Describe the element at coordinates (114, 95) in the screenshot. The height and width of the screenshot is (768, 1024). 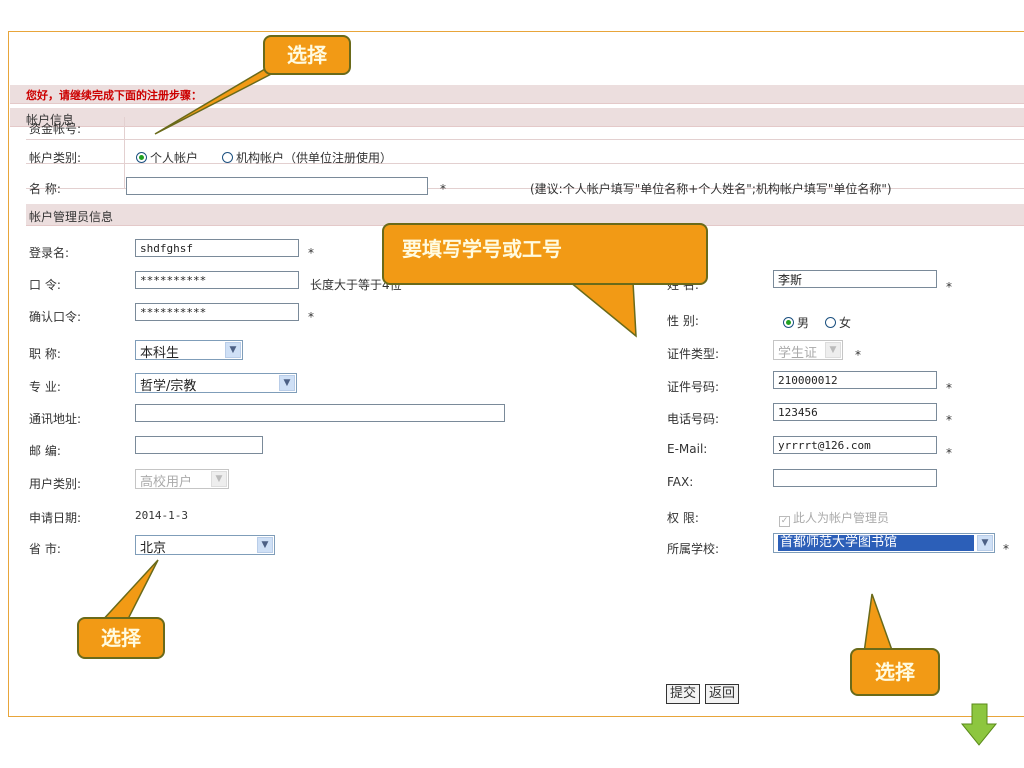
I see `greeting-text: 您好，请继续完成下面的注册步骤：` at that location.